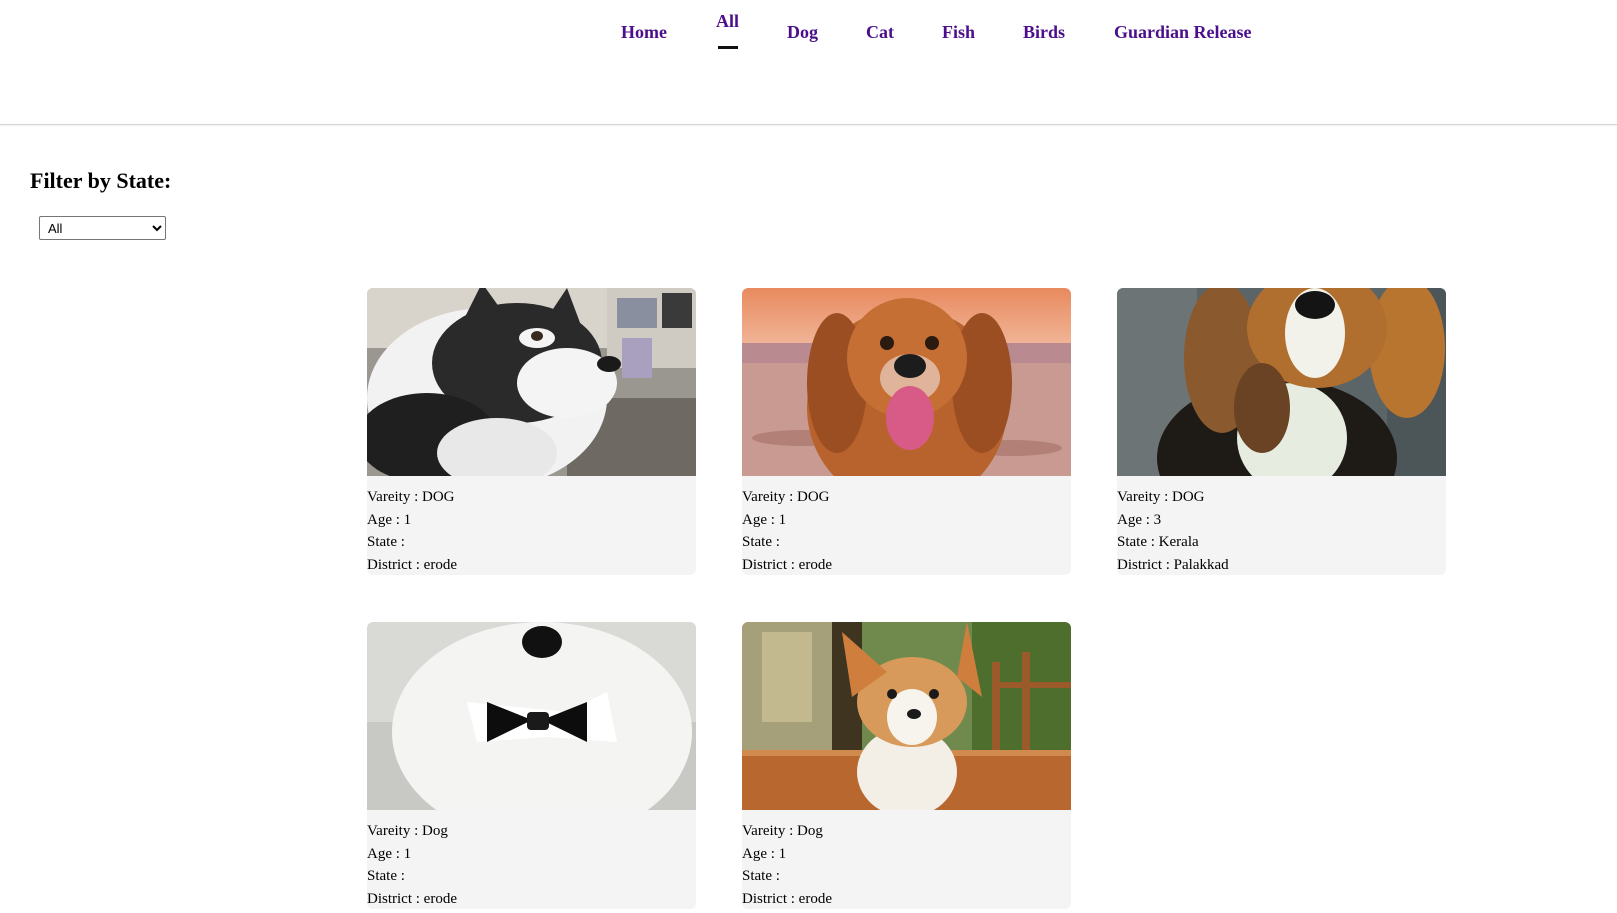 This screenshot has width=1617, height=913. Describe the element at coordinates (802, 32) in the screenshot. I see `nav-dog-link: Dog` at that location.